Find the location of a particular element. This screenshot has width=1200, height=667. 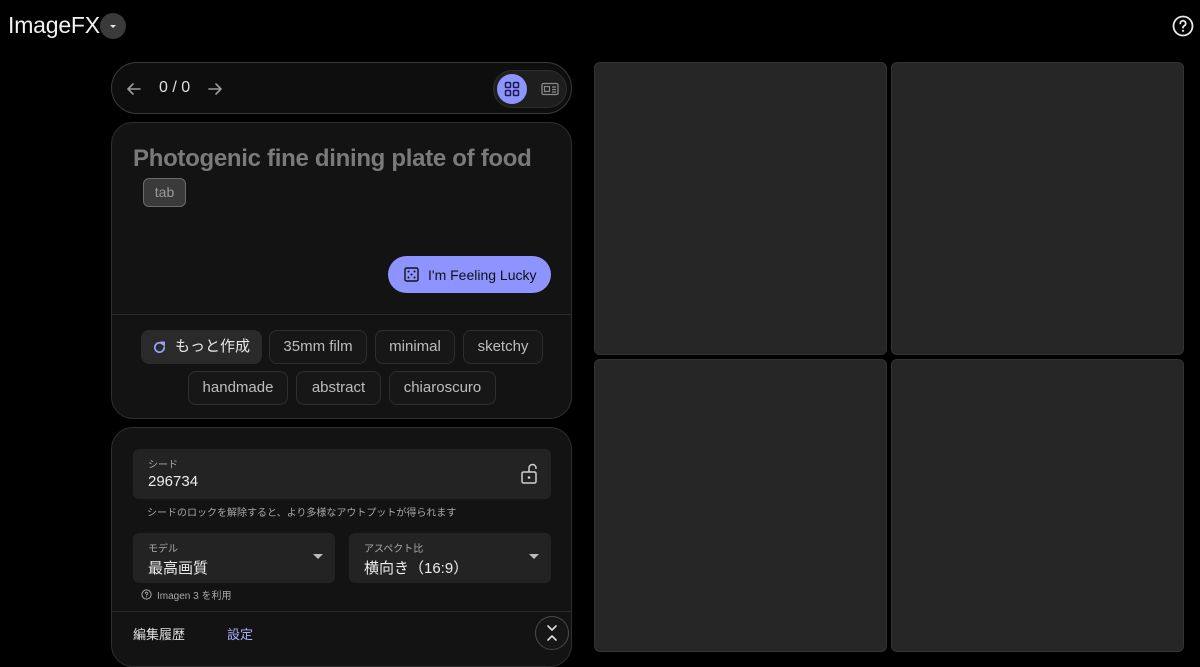

seed-label: シード is located at coordinates (163, 465).